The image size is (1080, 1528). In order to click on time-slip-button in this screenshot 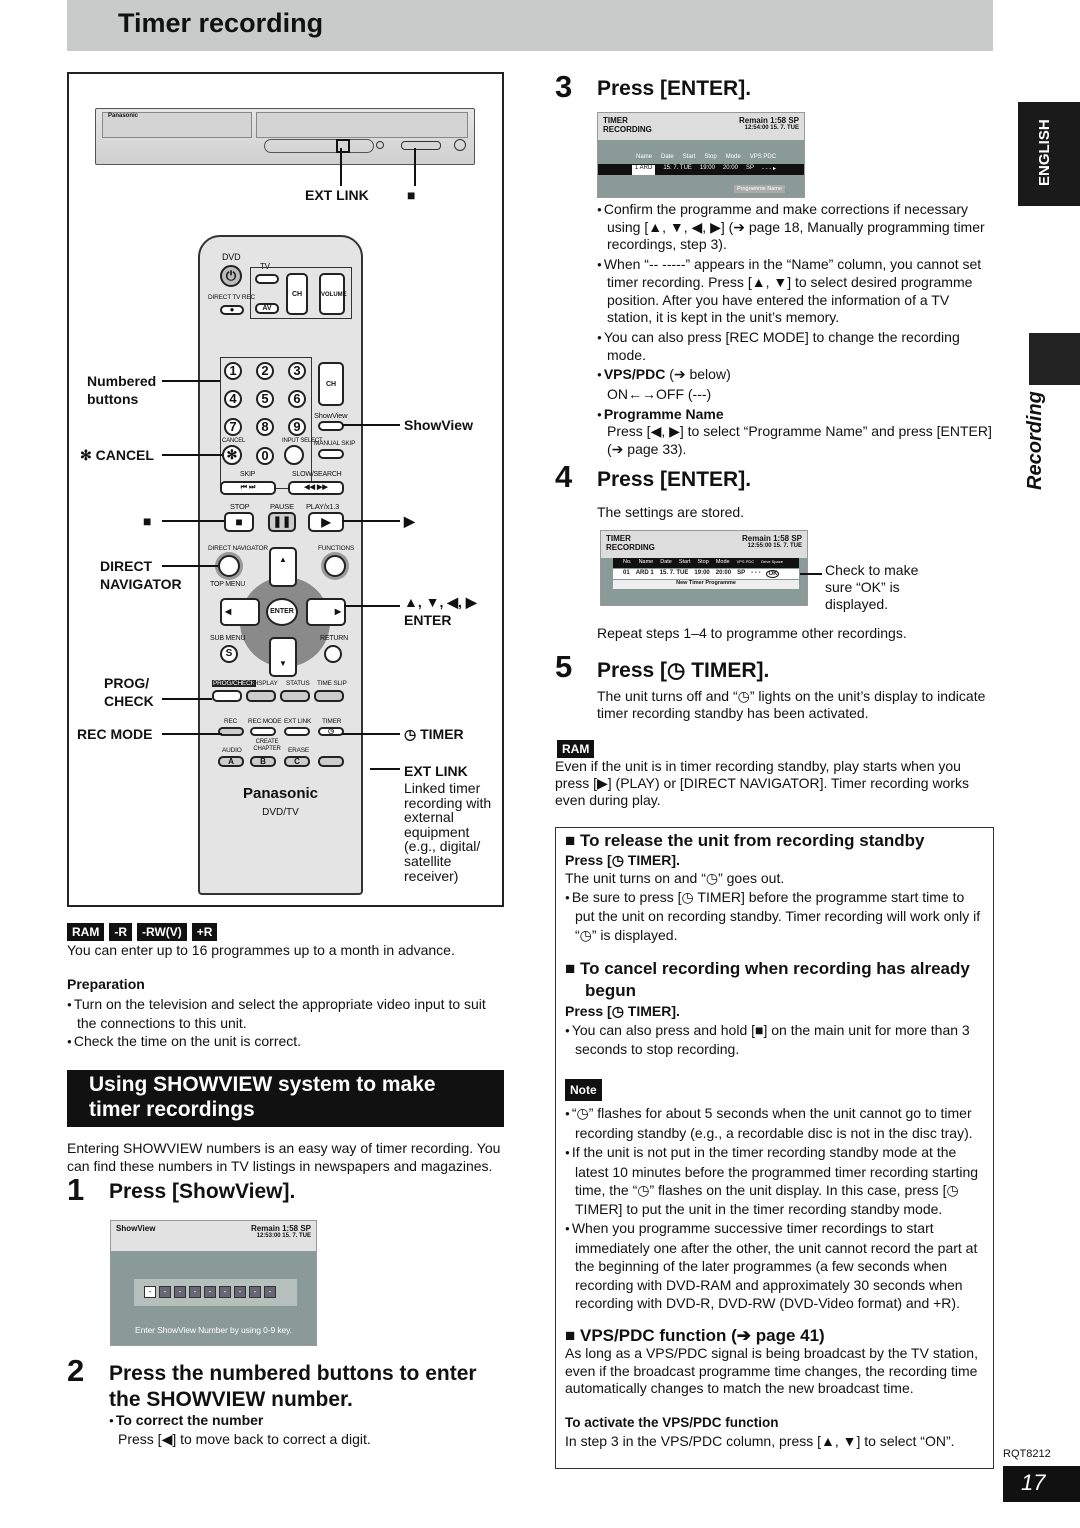, I will do `click(329, 696)`.